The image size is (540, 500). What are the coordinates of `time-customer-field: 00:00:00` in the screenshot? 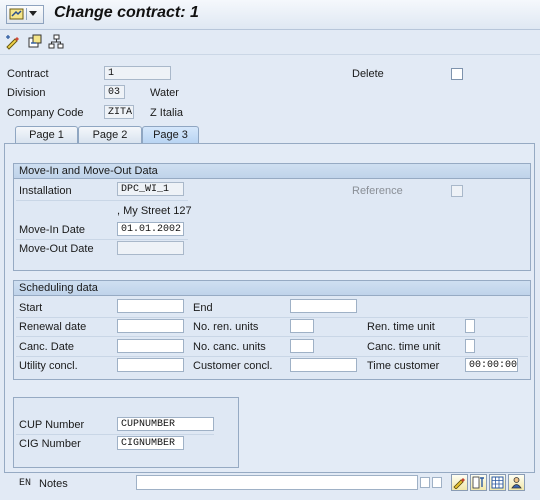 It's located at (491, 365).